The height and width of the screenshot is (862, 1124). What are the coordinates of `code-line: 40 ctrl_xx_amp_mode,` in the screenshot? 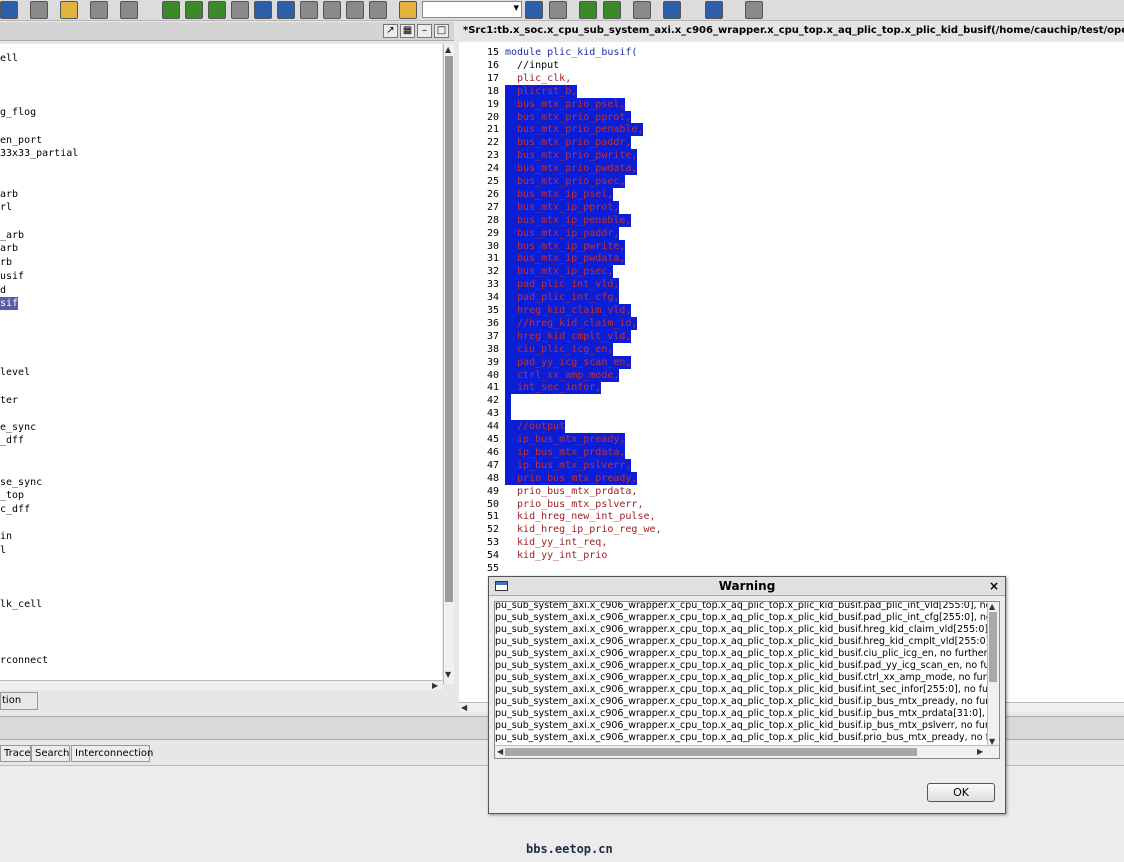 It's located at (789, 375).